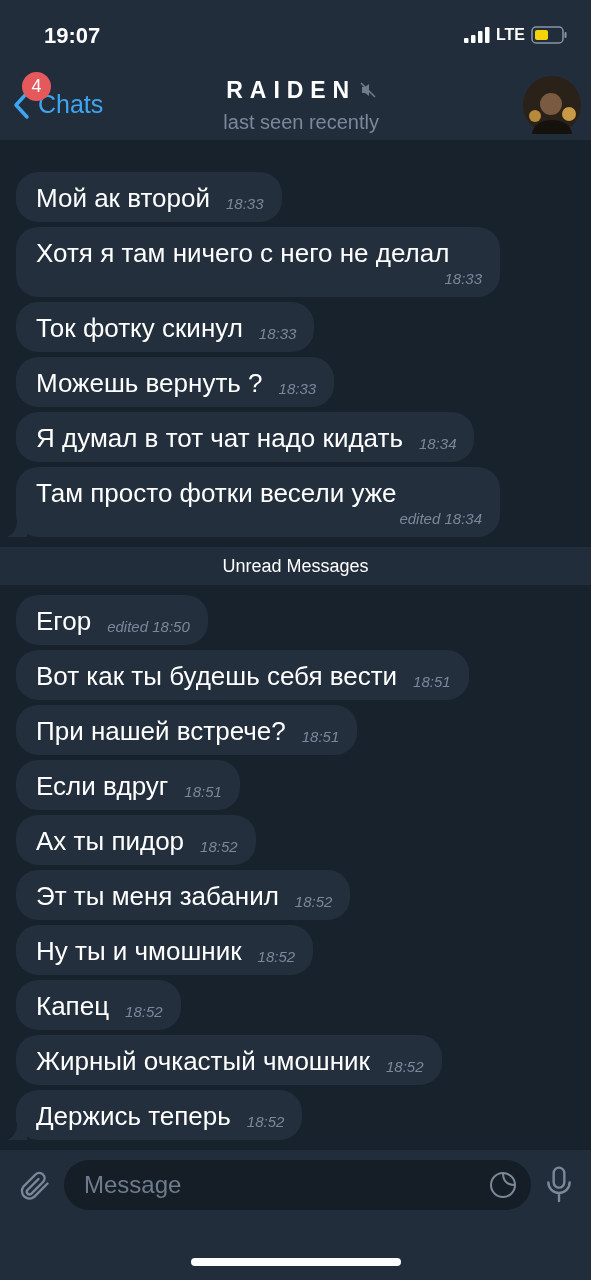 The height and width of the screenshot is (1280, 591). What do you see at coordinates (216, 493) in the screenshot?
I see `message-text: Там просто фотки весели уже` at bounding box center [216, 493].